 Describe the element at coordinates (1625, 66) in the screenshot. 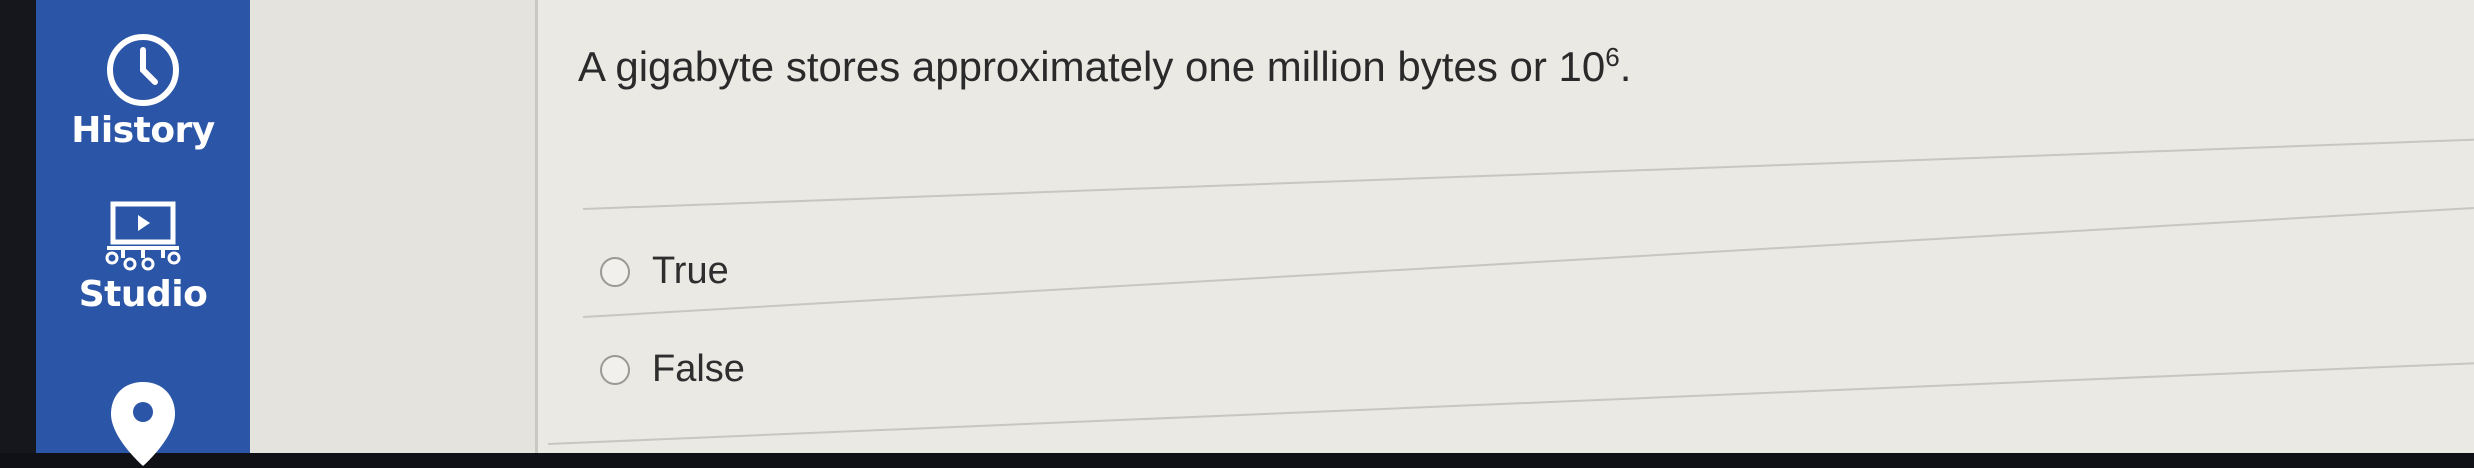

I see `question-period: .` at that location.